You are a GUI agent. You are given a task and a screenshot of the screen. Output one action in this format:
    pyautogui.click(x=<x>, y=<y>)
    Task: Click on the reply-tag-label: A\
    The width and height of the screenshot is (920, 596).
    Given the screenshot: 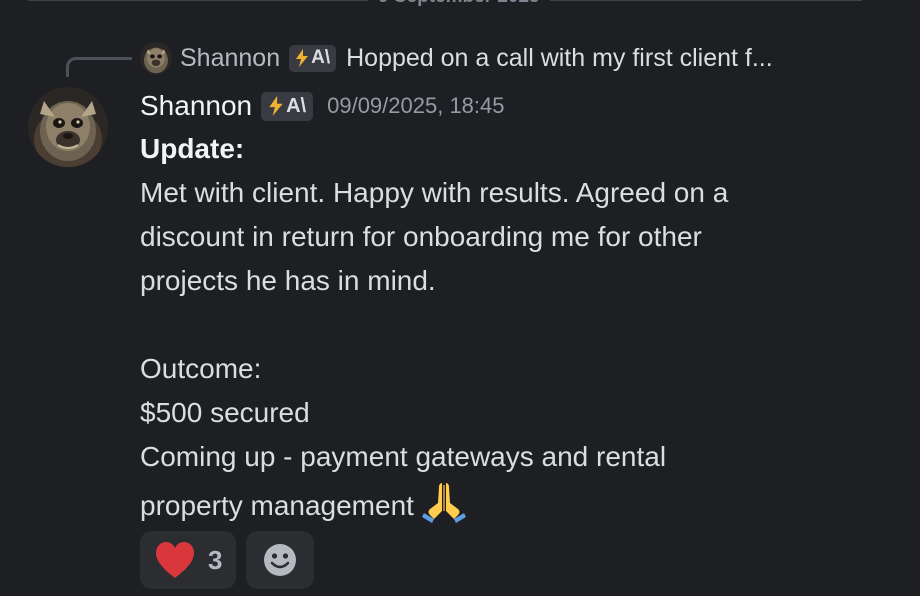 What is the action you would take?
    pyautogui.click(x=321, y=57)
    